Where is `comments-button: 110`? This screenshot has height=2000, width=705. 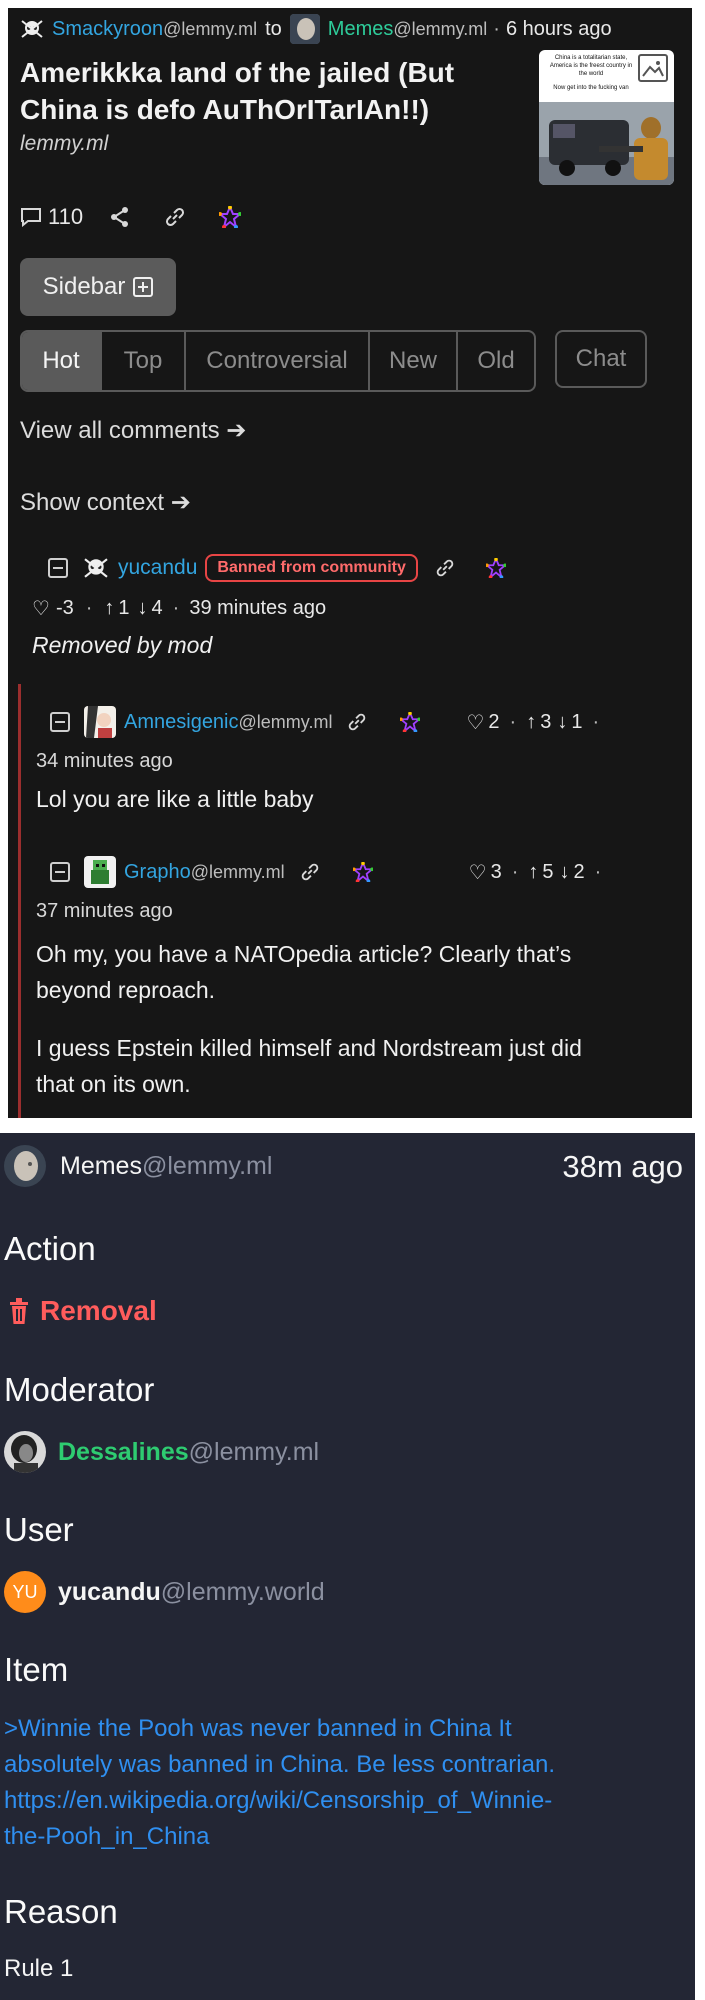 comments-button: 110 is located at coordinates (51, 217).